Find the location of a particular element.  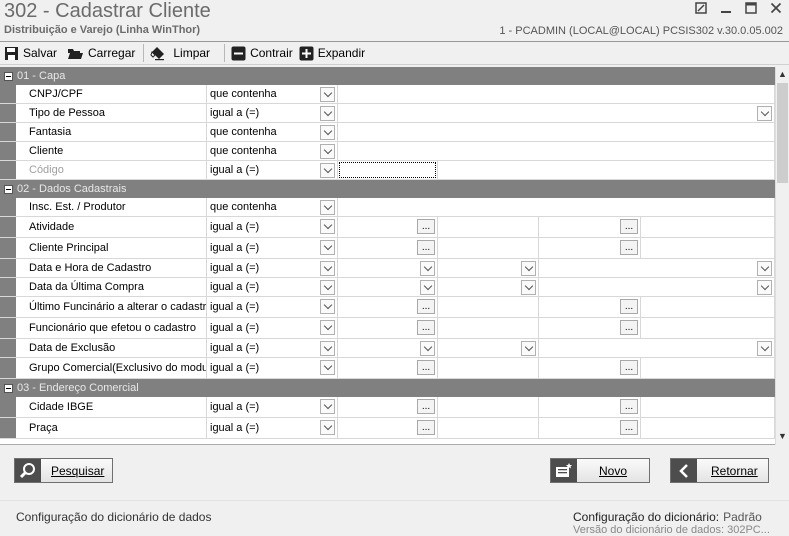

section-header-dados-cadastrais: 02 - Dados Cadastrais is located at coordinates (387, 189).